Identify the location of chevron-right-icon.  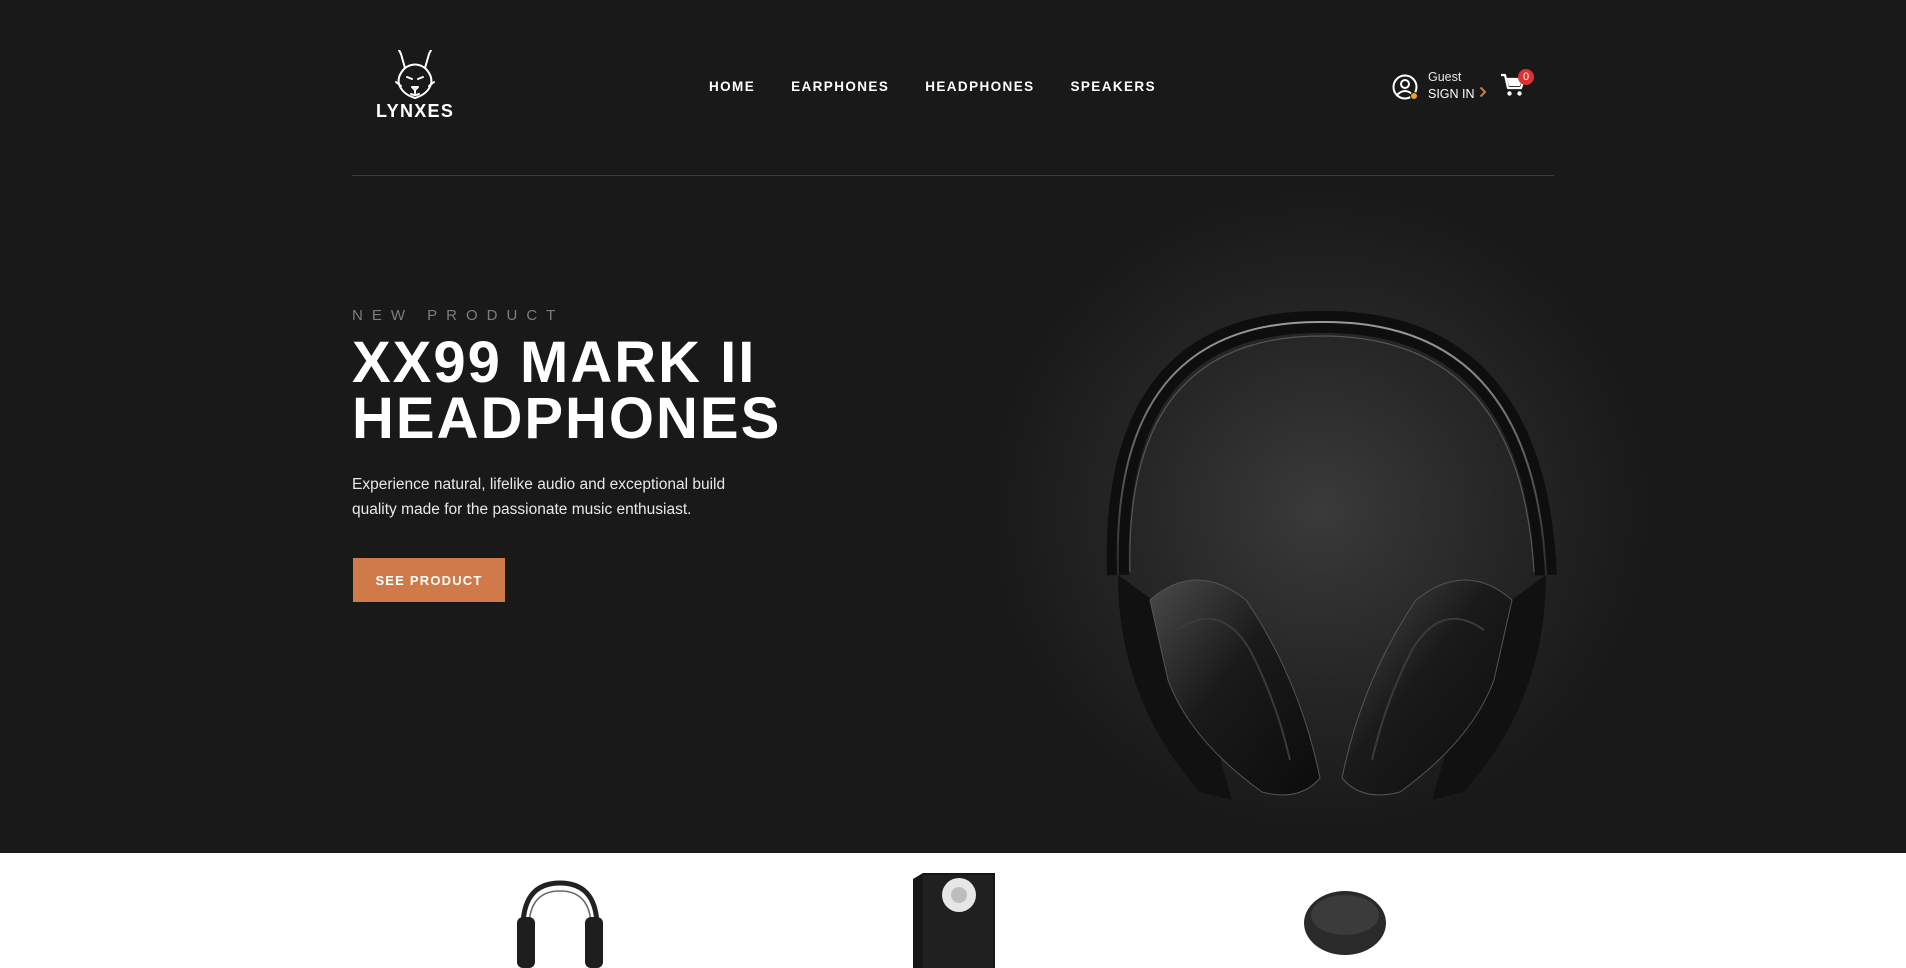
(1483, 94).